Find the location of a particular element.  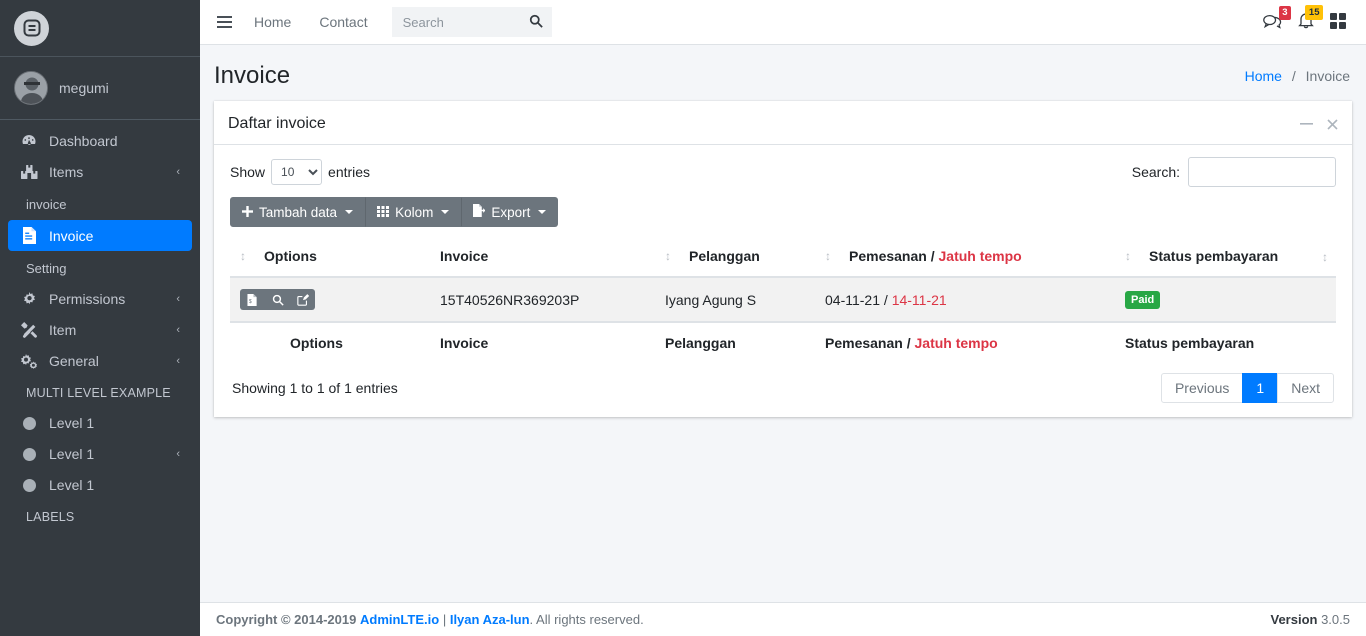

sidebar-header-labels: LABELS is located at coordinates (50, 517).